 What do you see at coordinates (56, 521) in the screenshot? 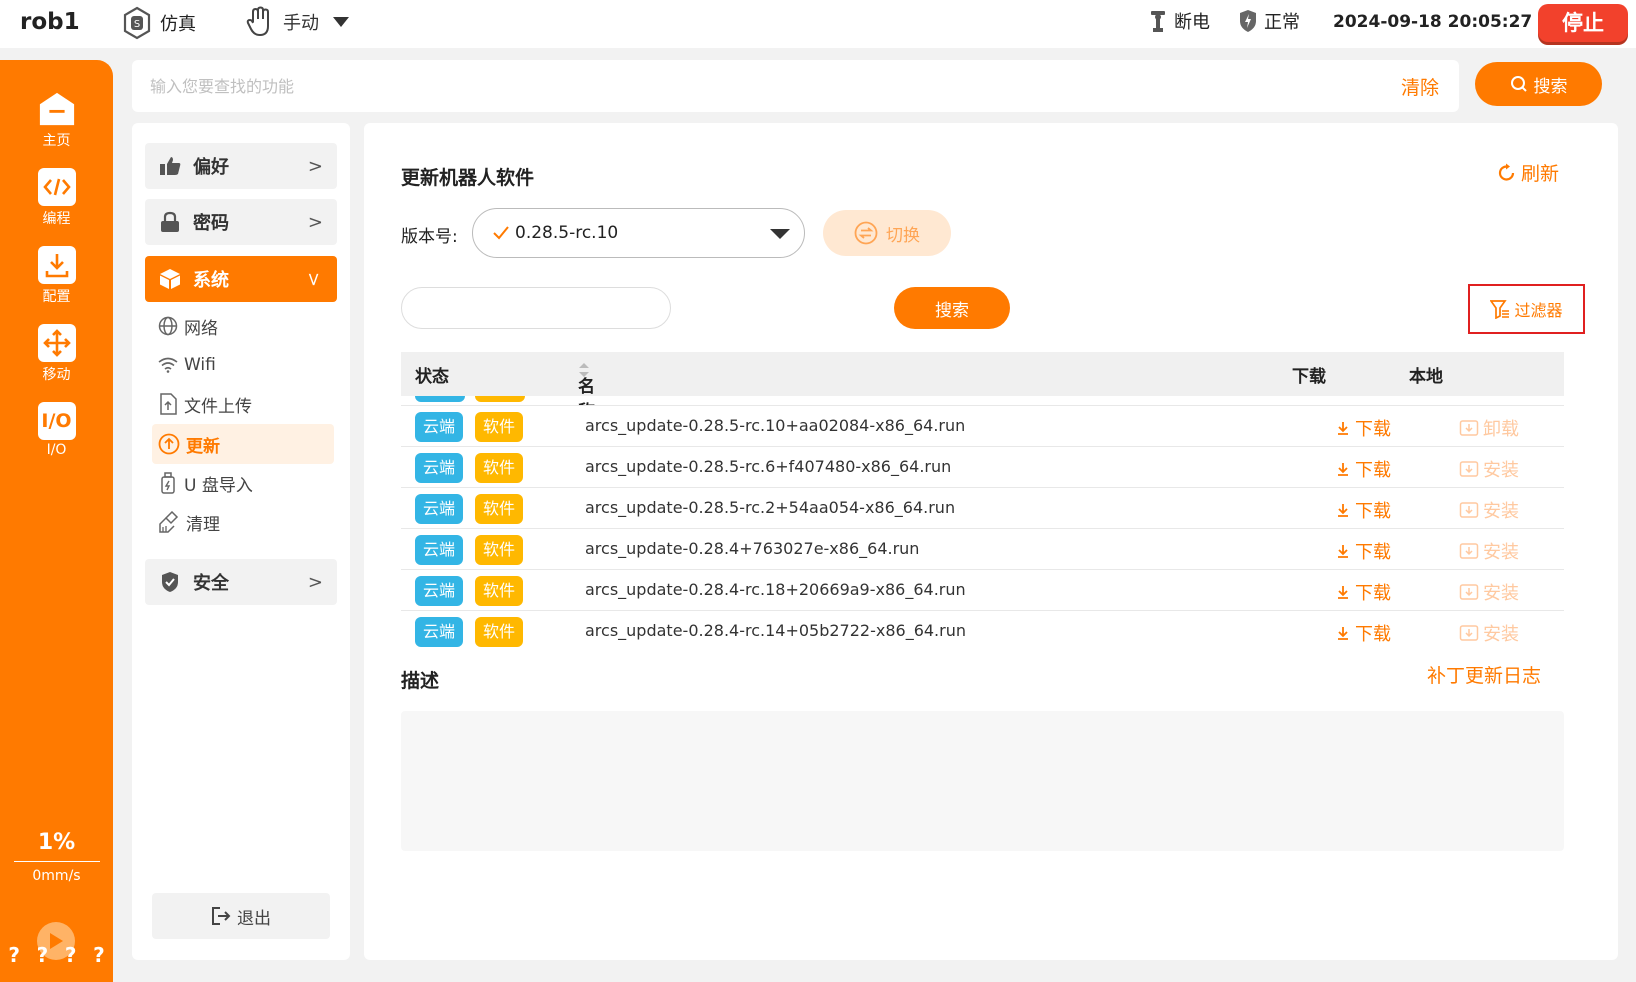
I see `main-sidebar: 主页 编程 配置 移动 I/O I/O 1% 0mm/s` at bounding box center [56, 521].